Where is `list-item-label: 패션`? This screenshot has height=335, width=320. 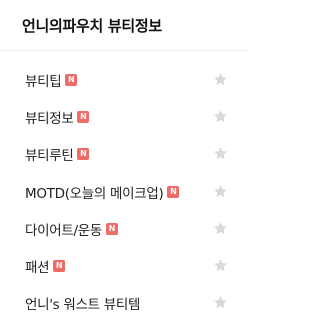 list-item-label: 패션 is located at coordinates (37, 268).